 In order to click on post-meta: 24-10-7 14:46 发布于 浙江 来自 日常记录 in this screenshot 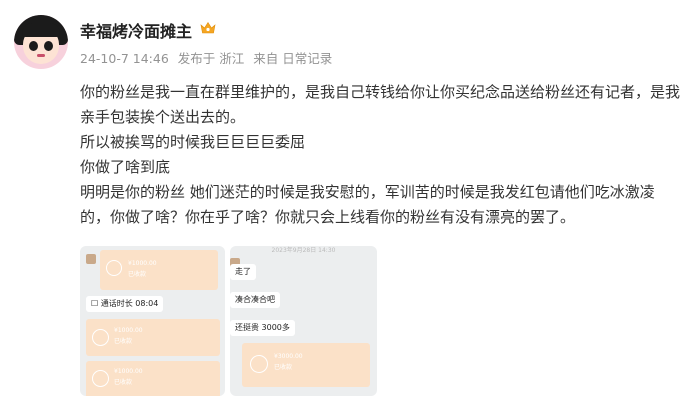, I will do `click(208, 57)`.